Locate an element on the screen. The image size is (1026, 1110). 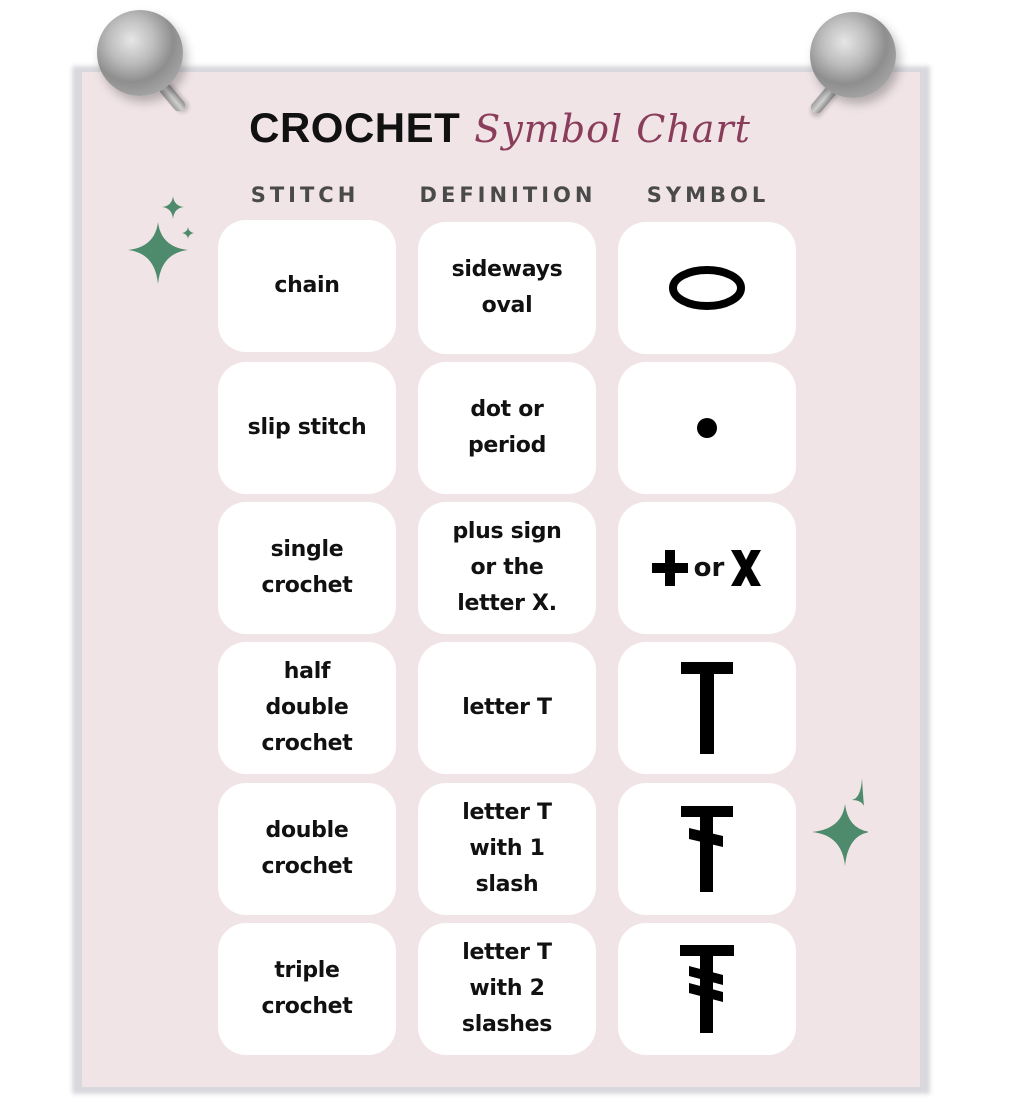
stitch-name: triple crochet is located at coordinates (307, 988).